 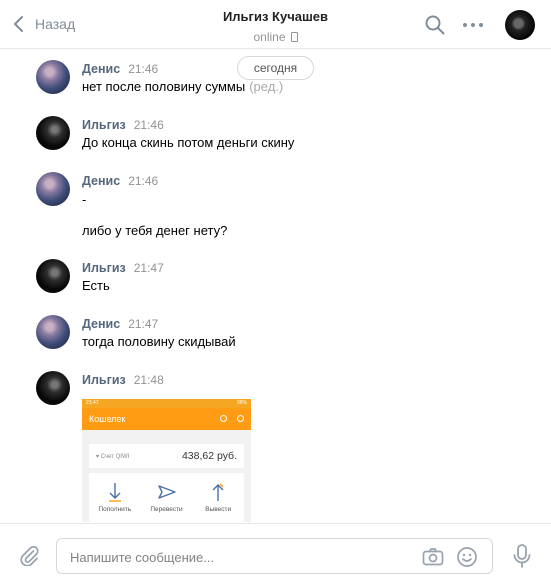 What do you see at coordinates (266, 86) in the screenshot?
I see `edited-marker: (ред.)` at bounding box center [266, 86].